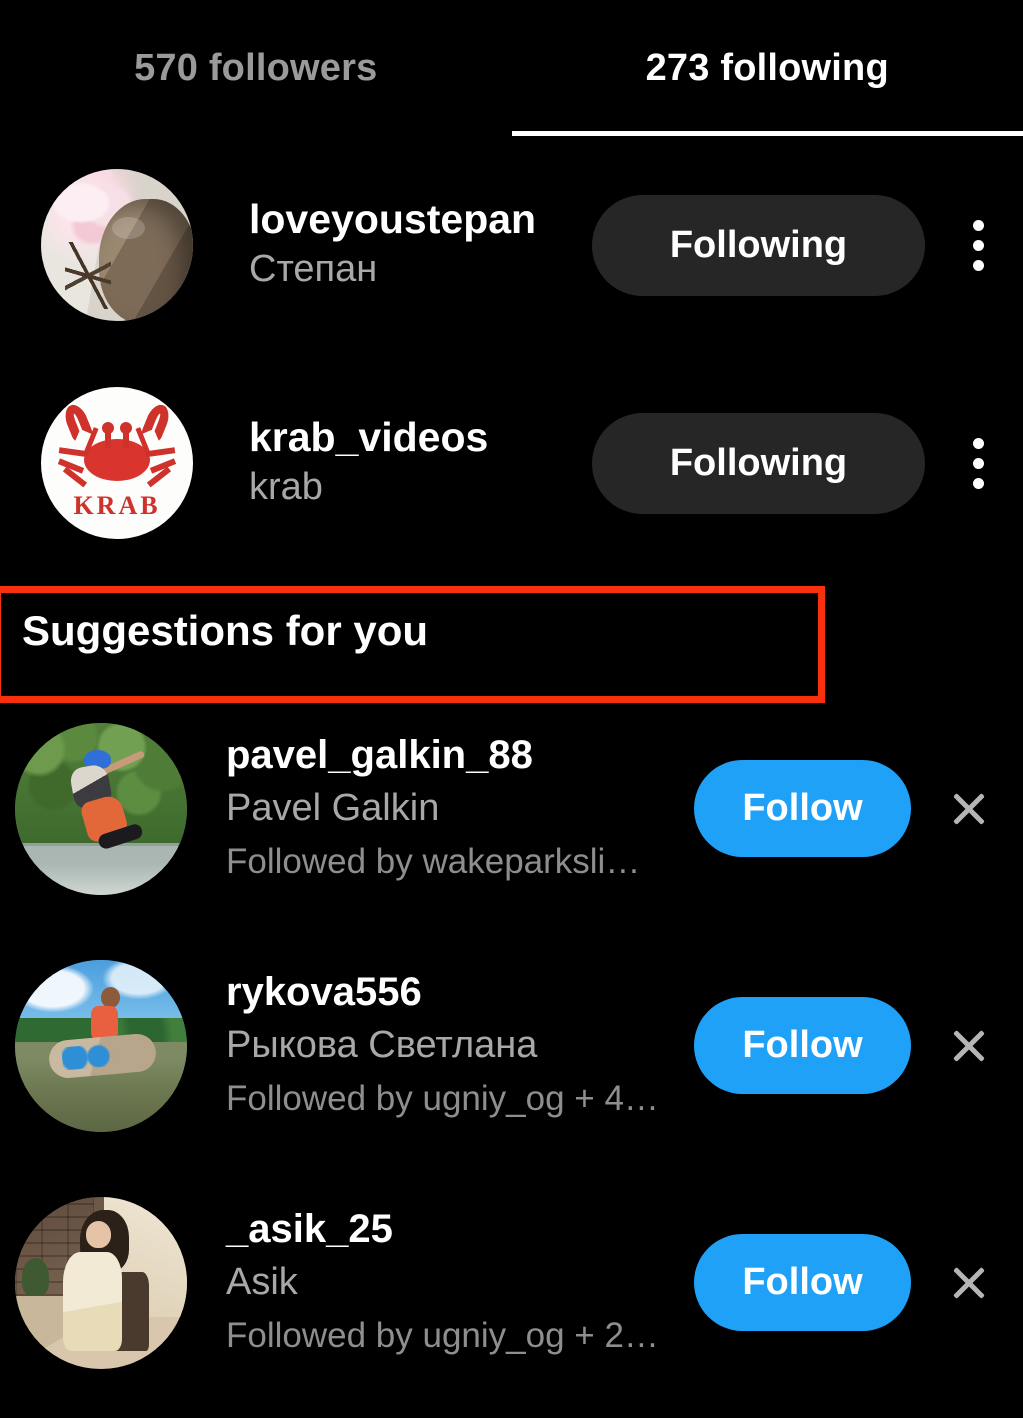 Image resolution: width=1023 pixels, height=1418 pixels. I want to click on profile-tabbar: 570 followers 273 following, so click(511, 68).